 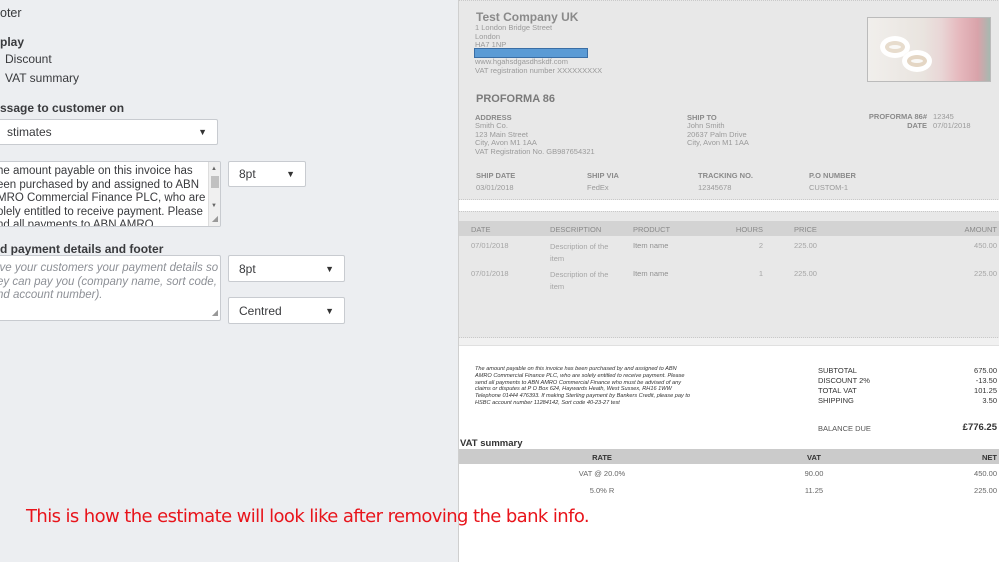 What do you see at coordinates (652, 229) in the screenshot?
I see `col-product: PRODUCT` at bounding box center [652, 229].